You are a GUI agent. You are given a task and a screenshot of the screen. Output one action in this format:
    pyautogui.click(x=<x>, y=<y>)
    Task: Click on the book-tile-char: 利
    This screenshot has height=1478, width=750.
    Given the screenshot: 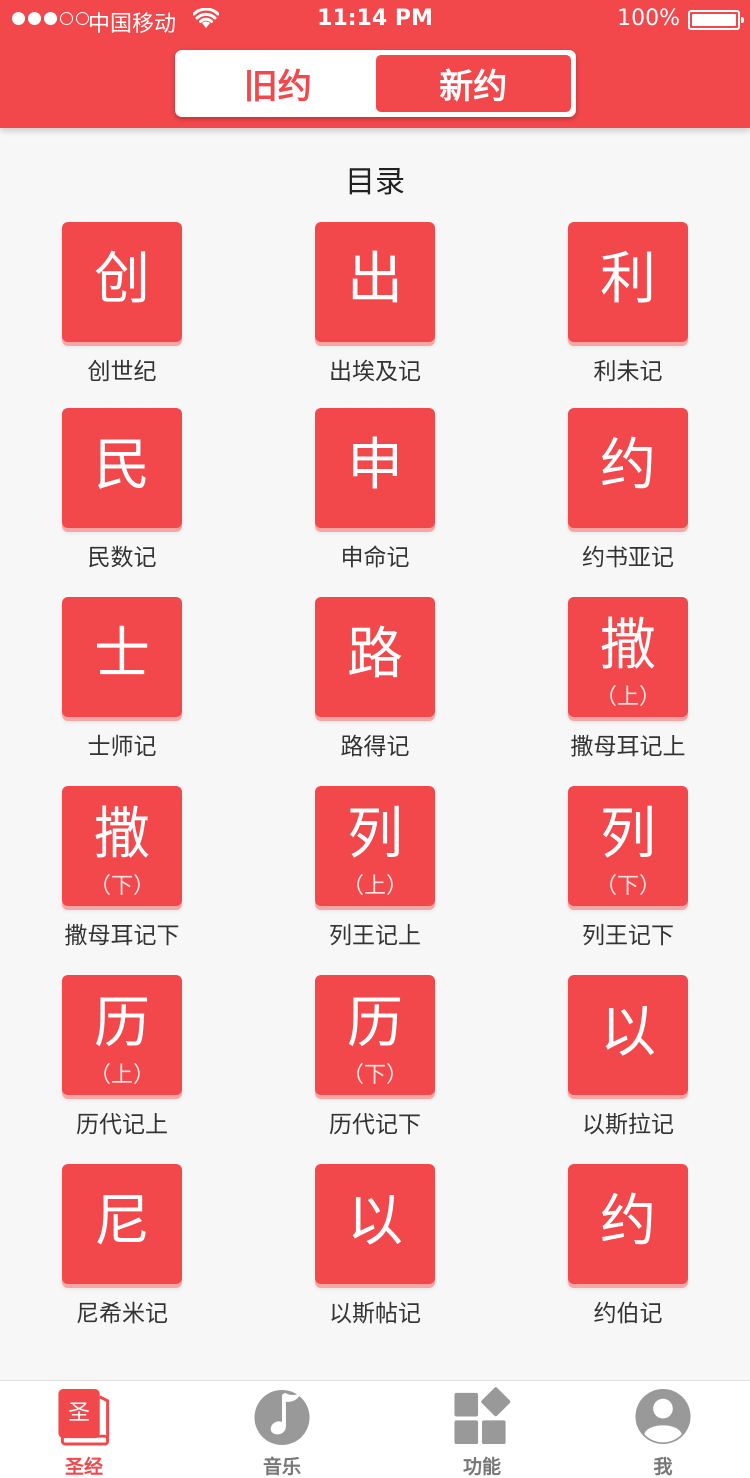 What is the action you would take?
    pyautogui.click(x=628, y=279)
    